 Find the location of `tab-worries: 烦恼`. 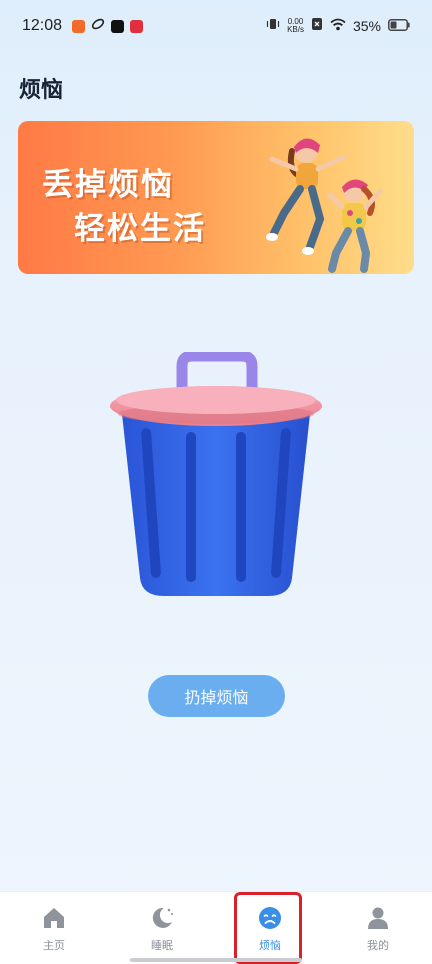

tab-worries: 烦恼 is located at coordinates (270, 928).